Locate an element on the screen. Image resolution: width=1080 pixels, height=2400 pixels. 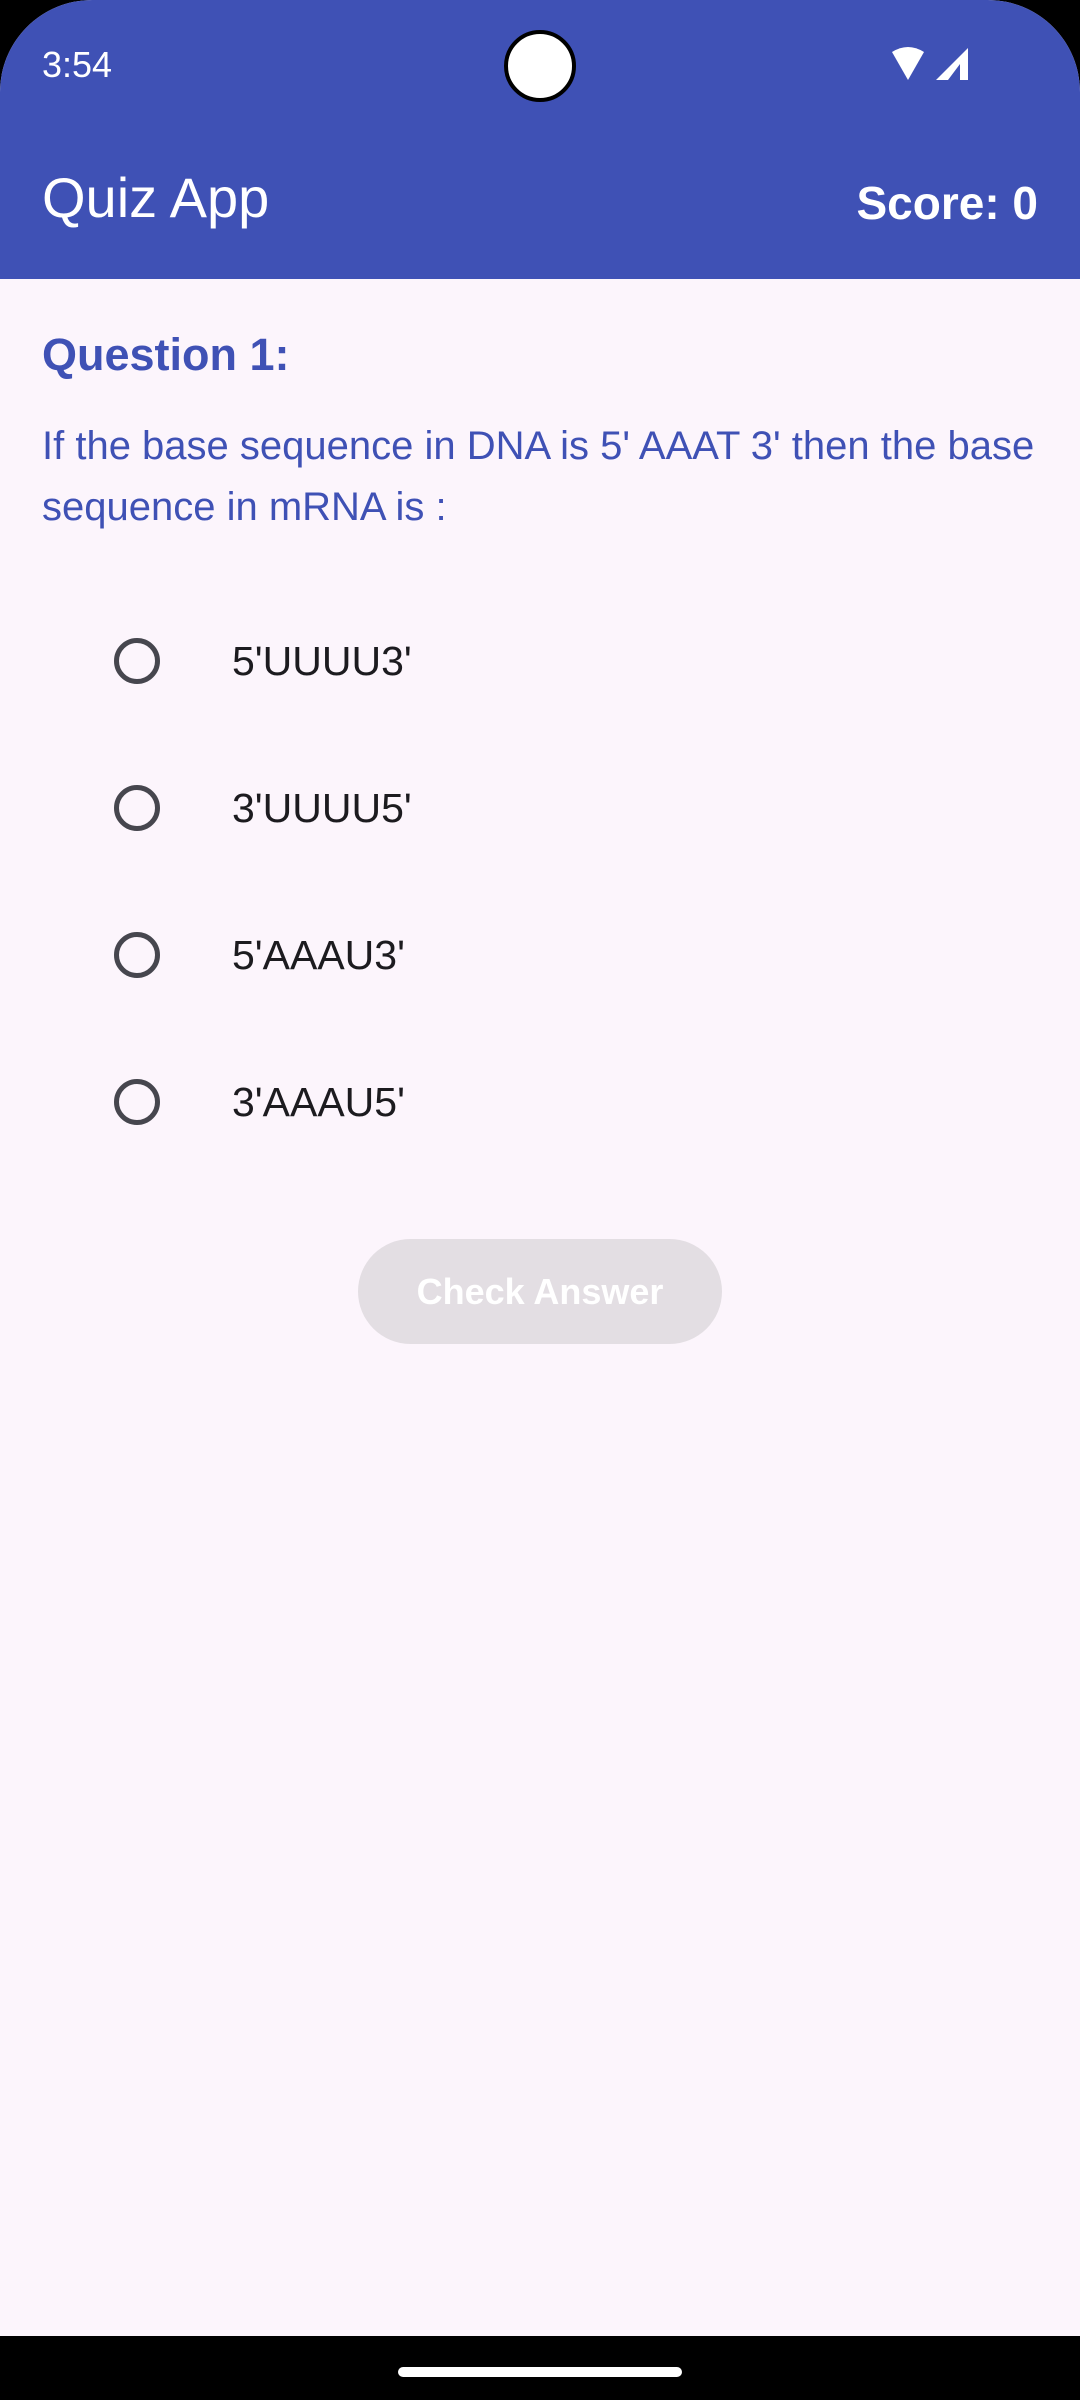
score-label: Score: 0 is located at coordinates (947, 203).